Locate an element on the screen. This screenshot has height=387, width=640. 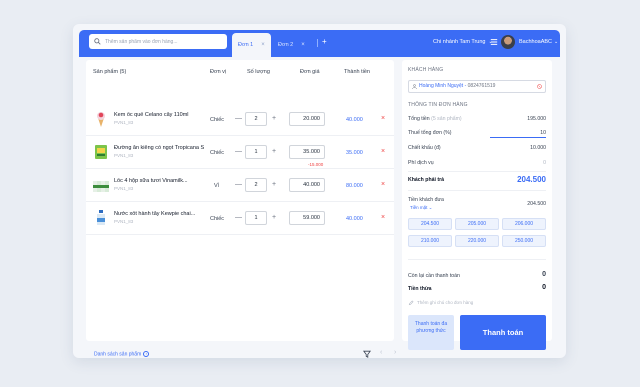
discount-row: Chiết khấu (đ) 10.000 is located at coordinates (477, 148).